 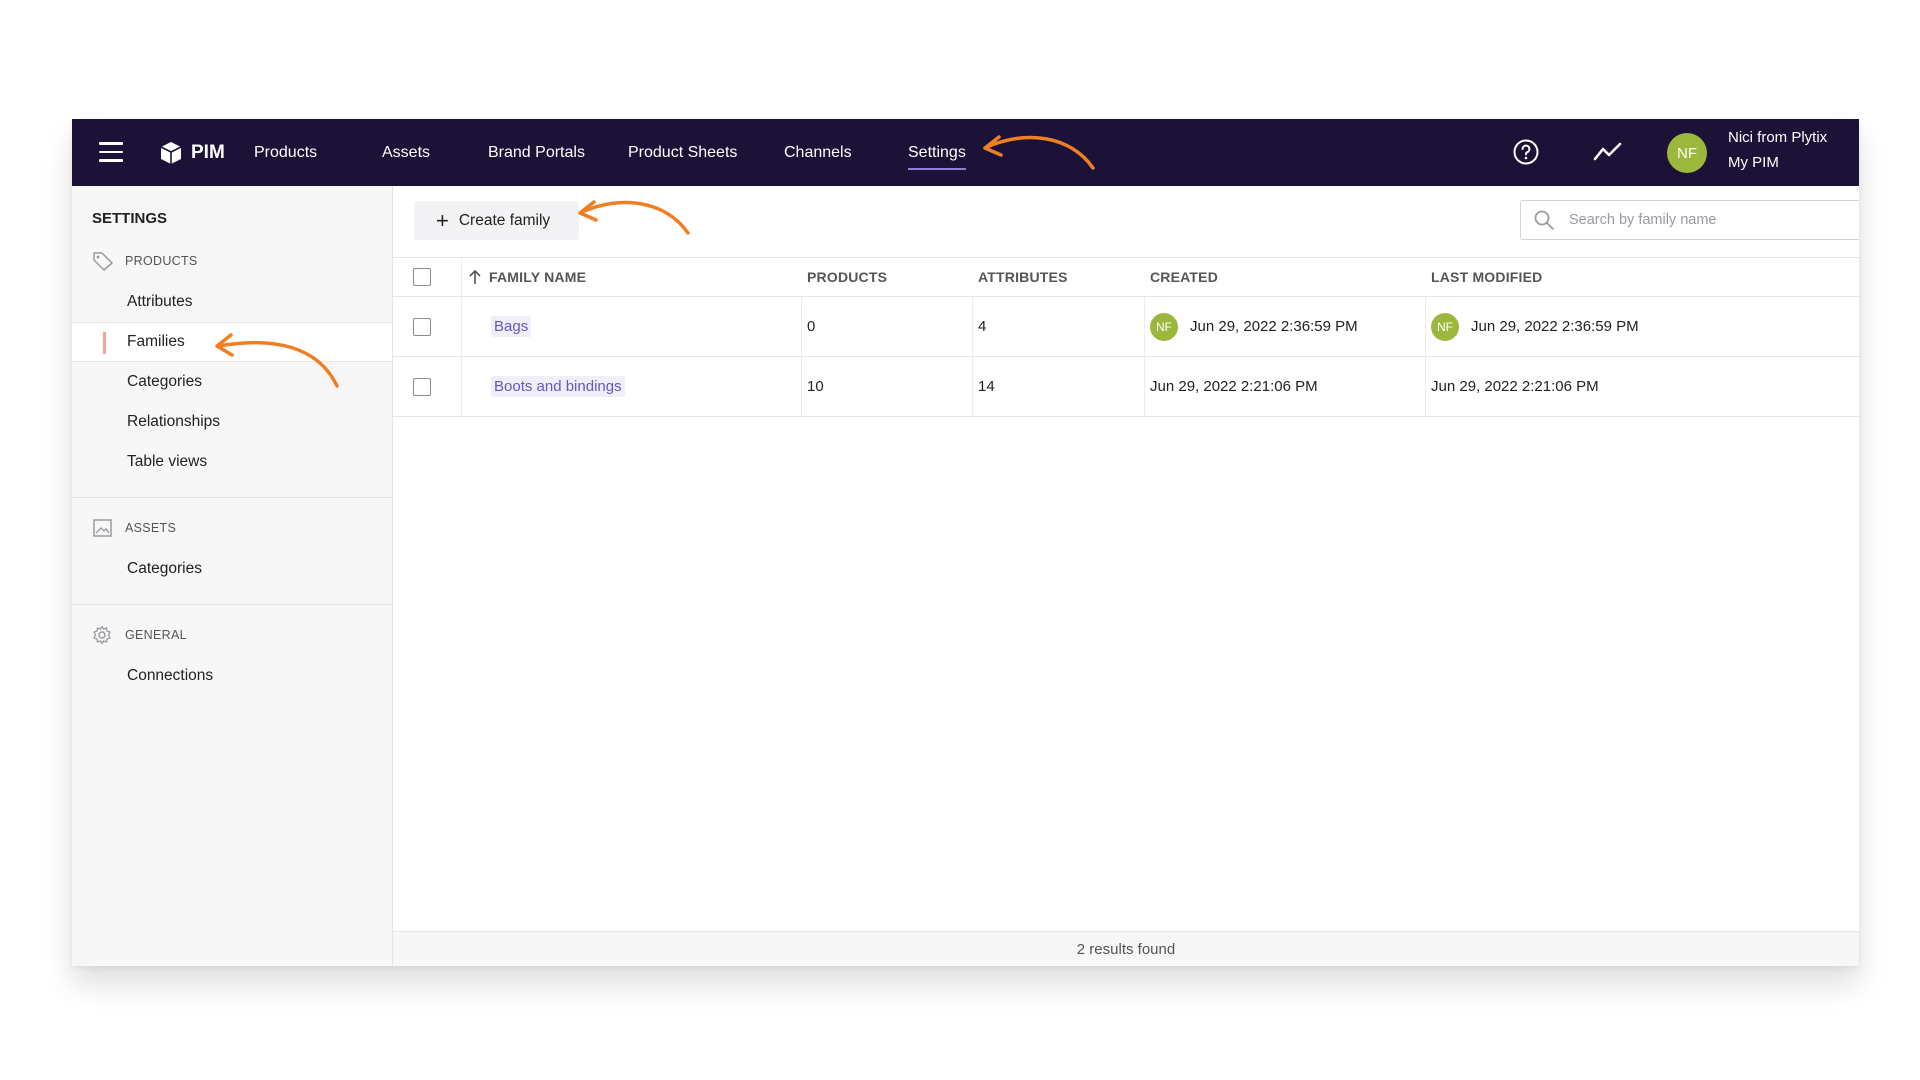 I want to click on created-date: Jun 29, 2022 2:36:59 PM, so click(x=1274, y=326).